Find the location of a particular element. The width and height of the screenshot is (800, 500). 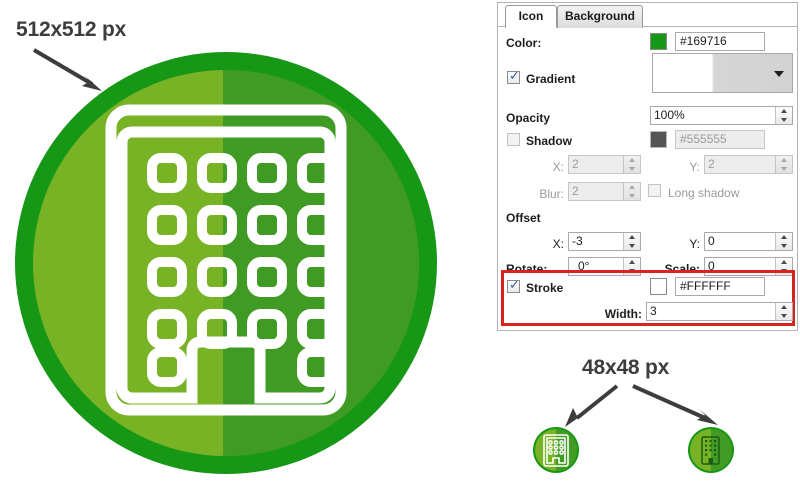

shadow-blur-value: 2 is located at coordinates (575, 191).